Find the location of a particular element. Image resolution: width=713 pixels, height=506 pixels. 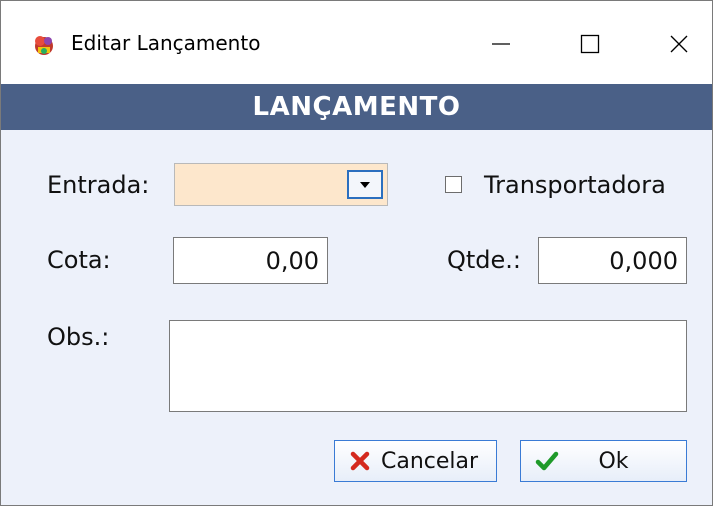

check-icon is located at coordinates (547, 461).